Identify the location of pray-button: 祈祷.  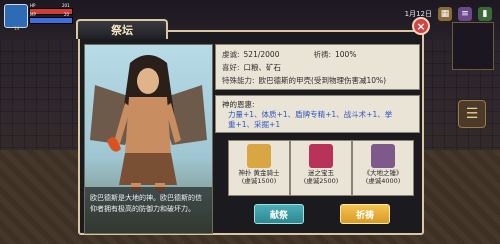
(365, 214).